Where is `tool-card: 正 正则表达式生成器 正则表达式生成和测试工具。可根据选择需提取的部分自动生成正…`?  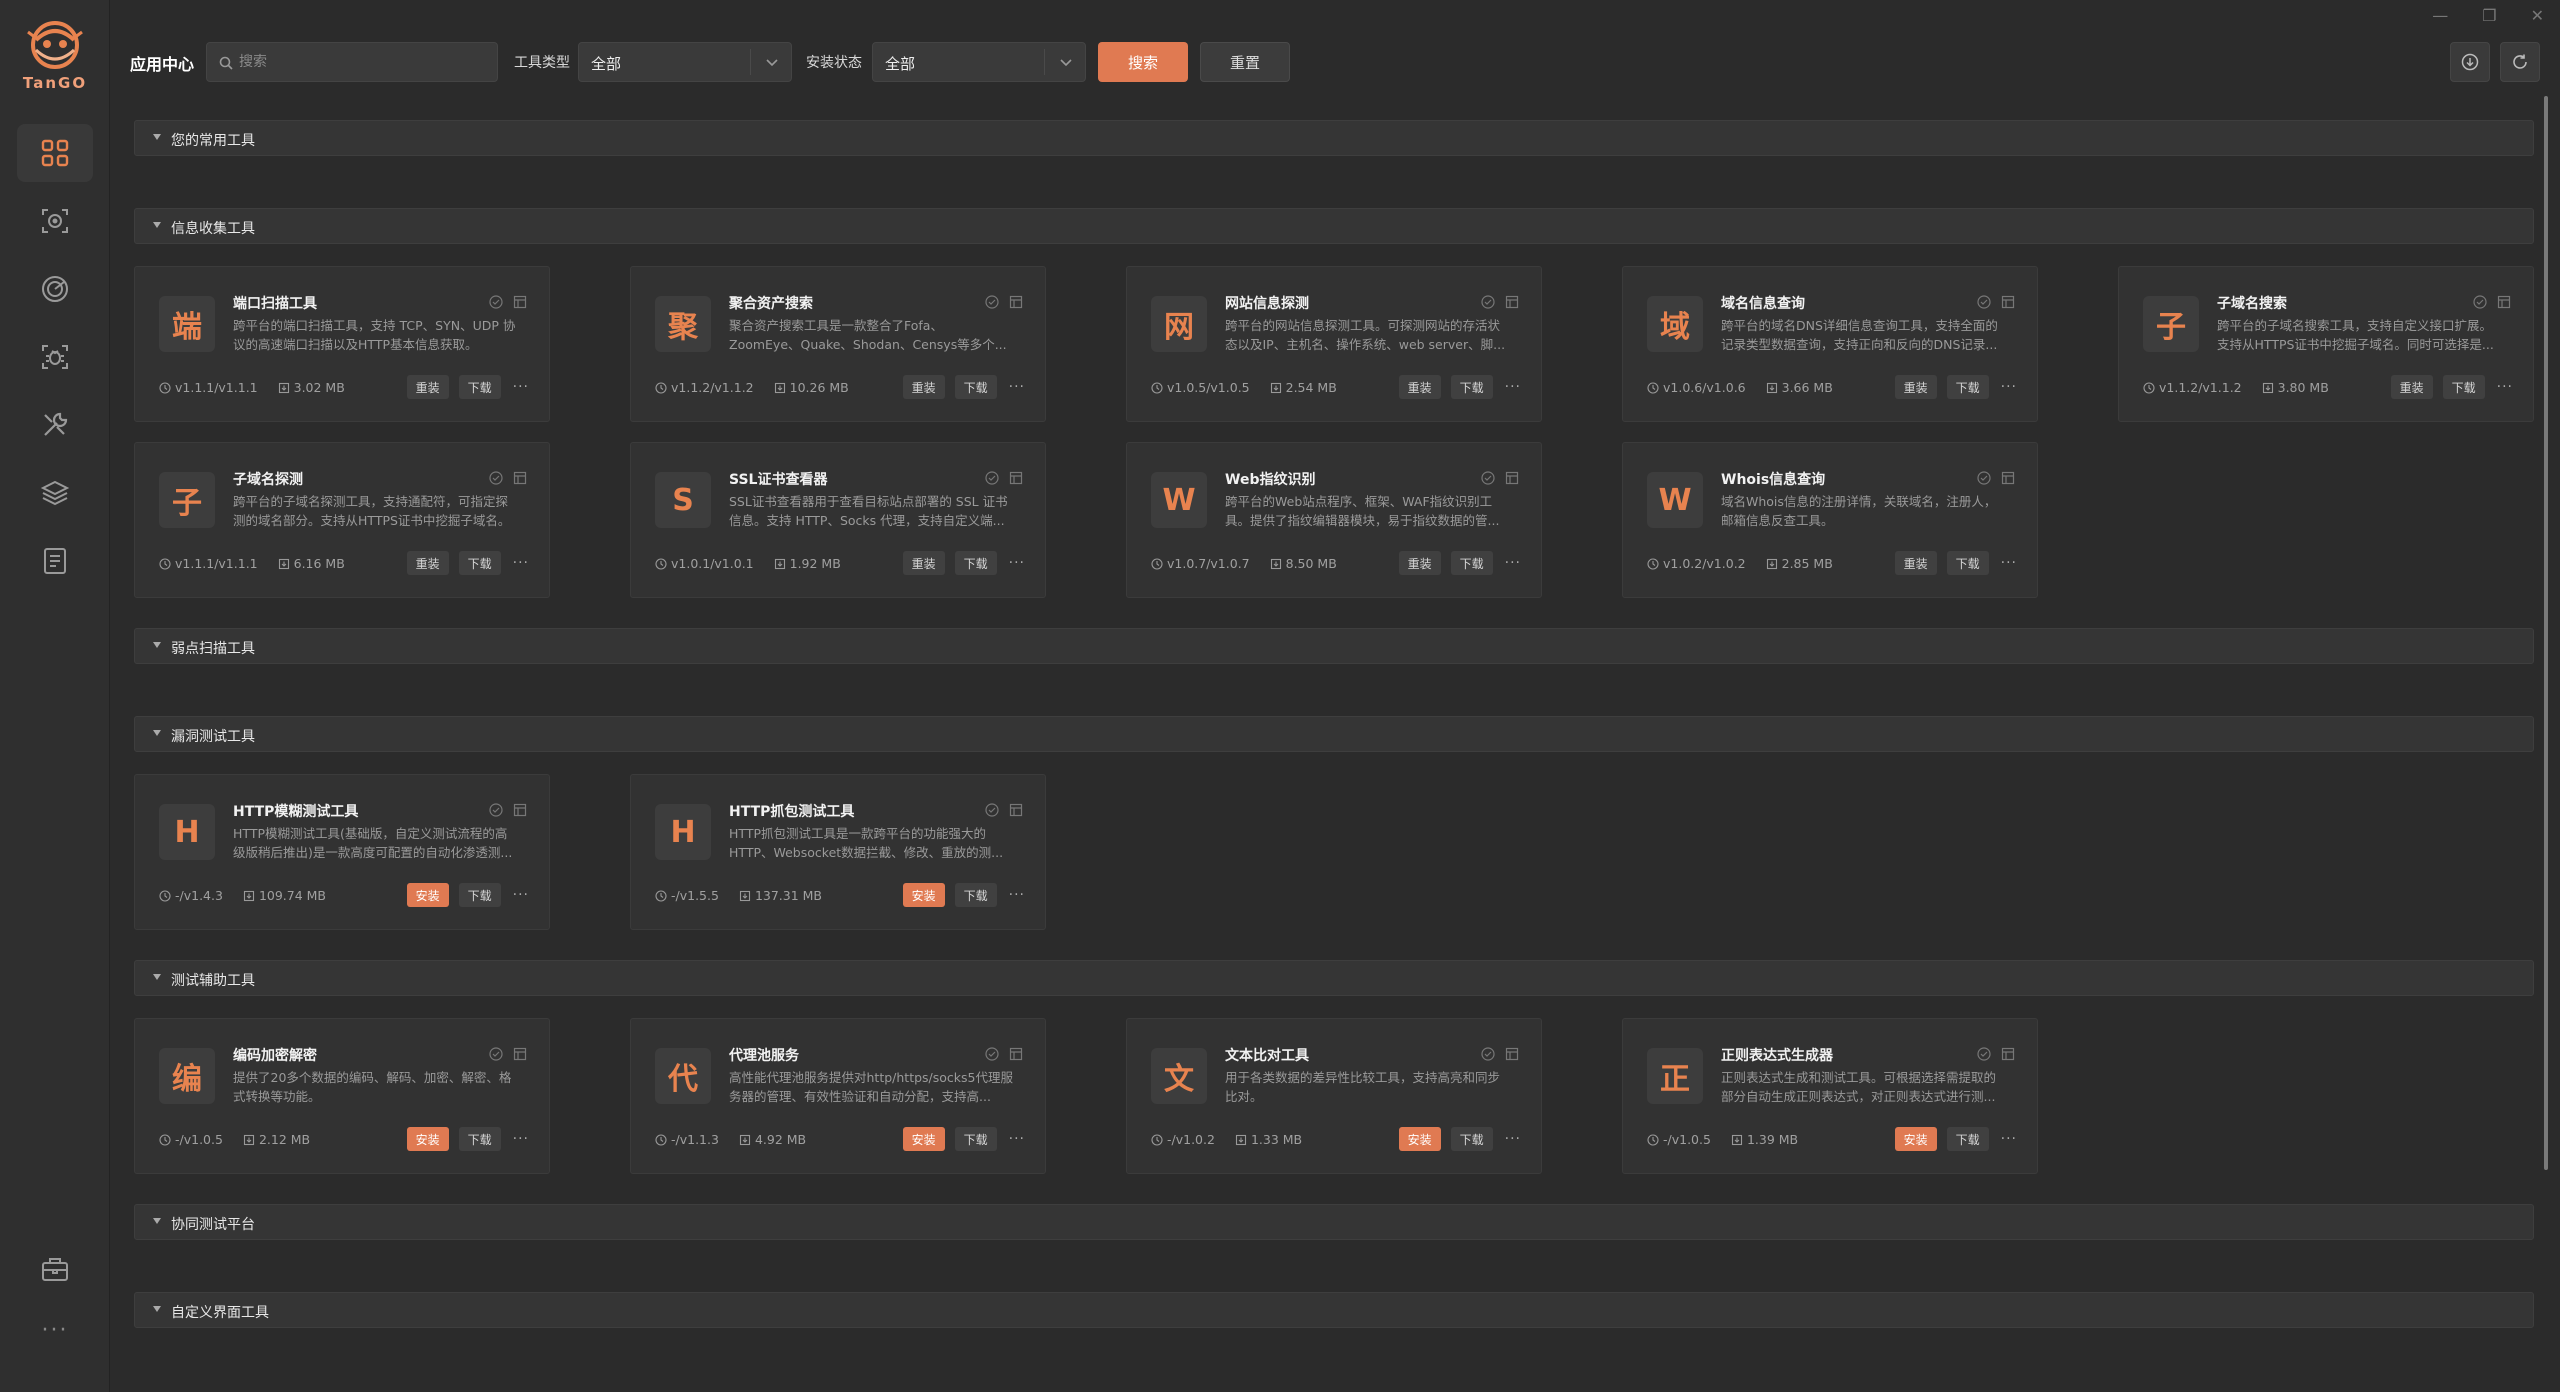
tool-card: 正 正则表达式生成器 正则表达式生成和测试工具。可根据选择需提取的部分自动生成正… is located at coordinates (1830, 1096).